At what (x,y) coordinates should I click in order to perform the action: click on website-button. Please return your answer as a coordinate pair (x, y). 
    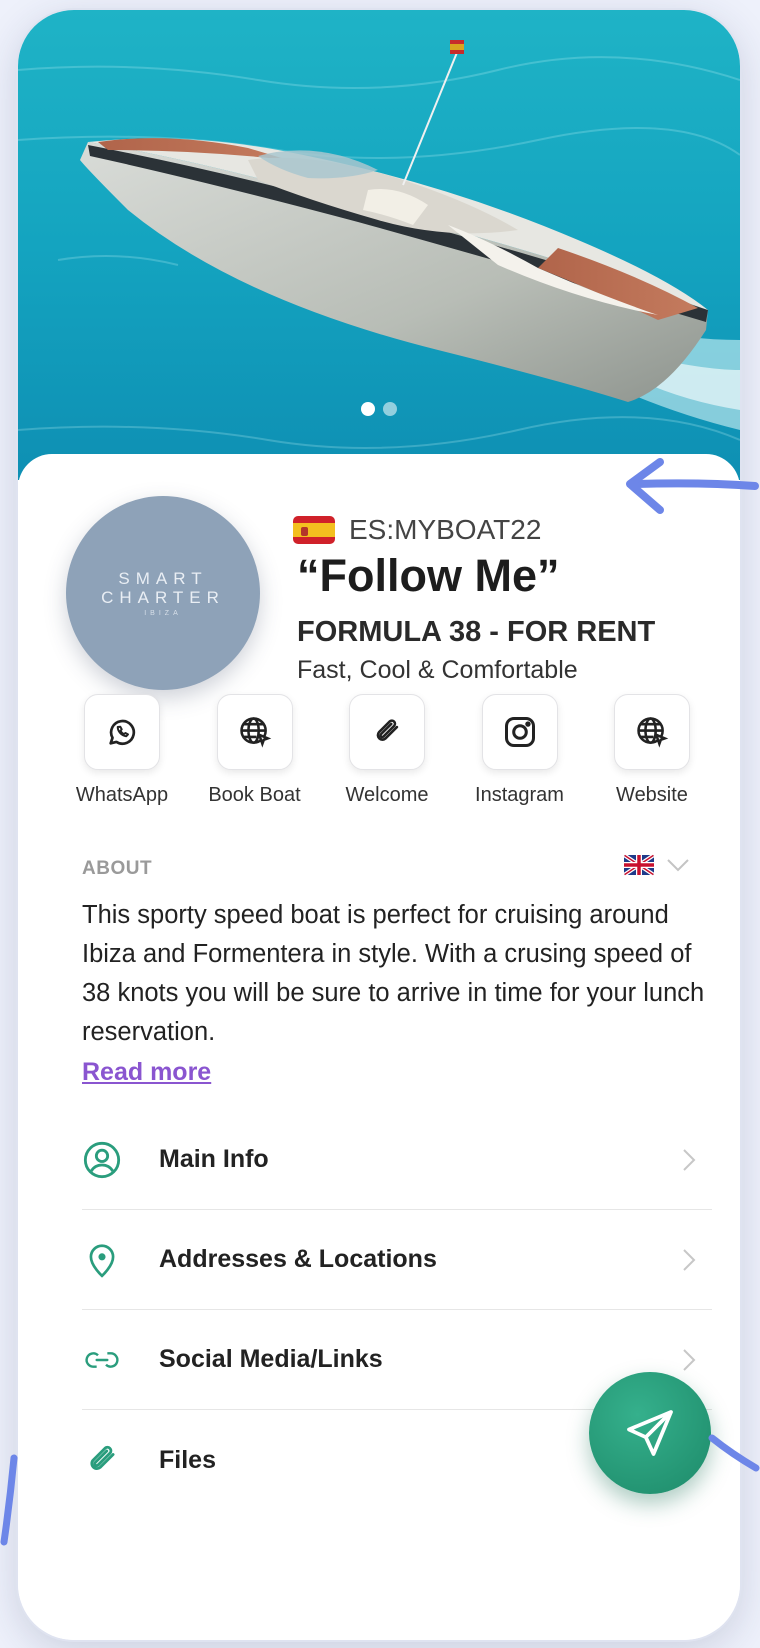
    Looking at the image, I should click on (652, 732).